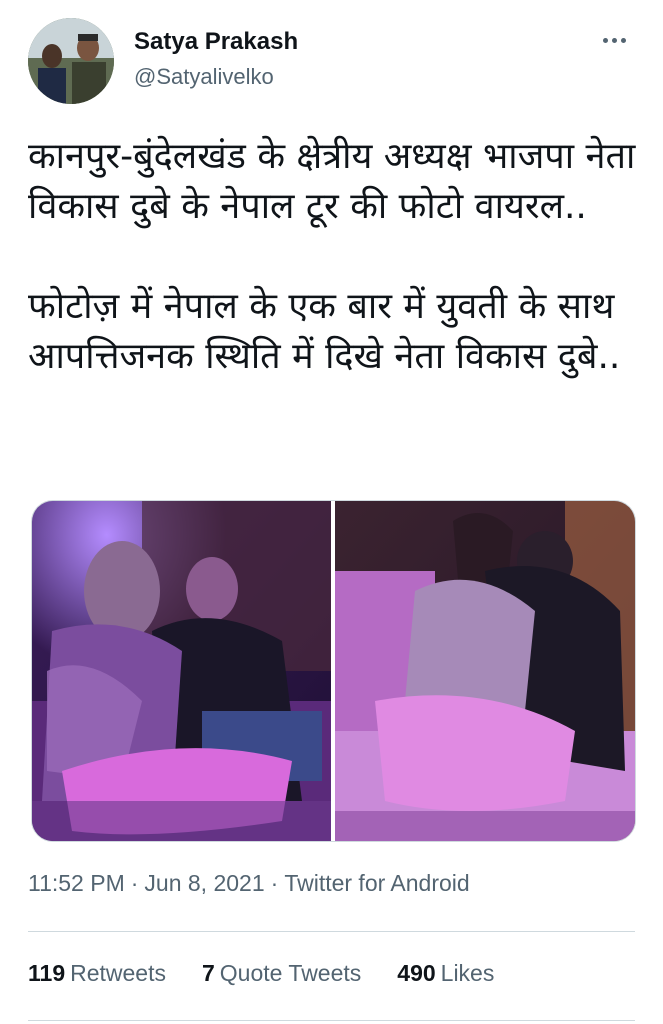  I want to click on display-name: Satya Prakash, so click(216, 42).